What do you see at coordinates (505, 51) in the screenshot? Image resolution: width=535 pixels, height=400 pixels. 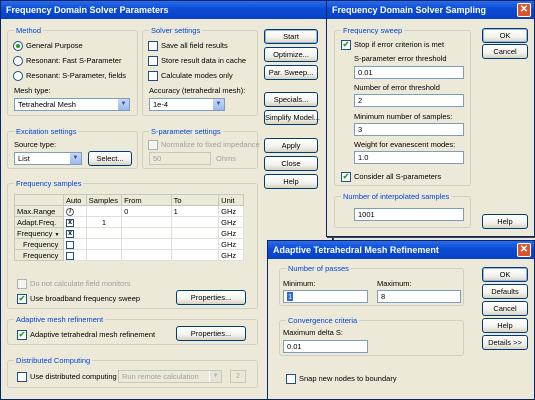 I see `sampling-cancel-button: Cancel` at bounding box center [505, 51].